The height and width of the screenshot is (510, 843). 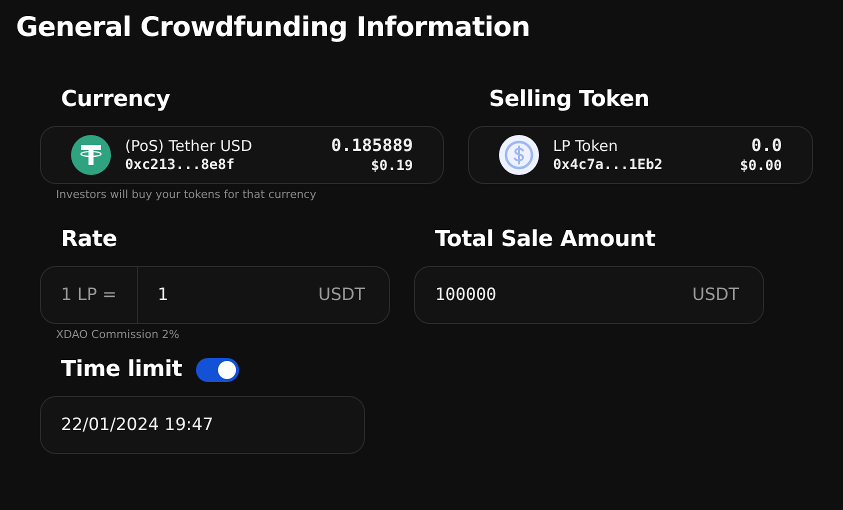 I want to click on section-label: Currency, so click(x=115, y=99).